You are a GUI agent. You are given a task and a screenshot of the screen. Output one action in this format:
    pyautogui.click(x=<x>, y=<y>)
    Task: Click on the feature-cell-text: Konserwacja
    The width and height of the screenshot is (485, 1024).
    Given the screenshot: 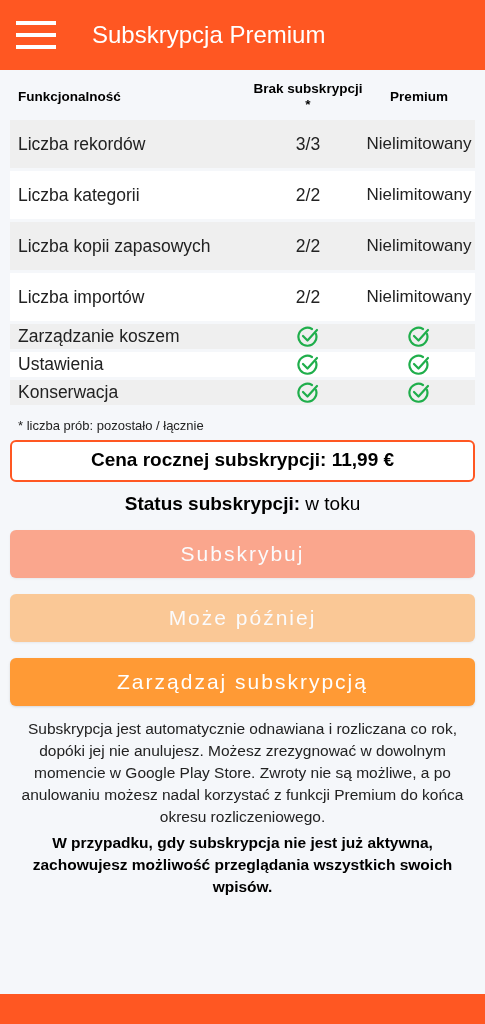 What is the action you would take?
    pyautogui.click(x=68, y=393)
    